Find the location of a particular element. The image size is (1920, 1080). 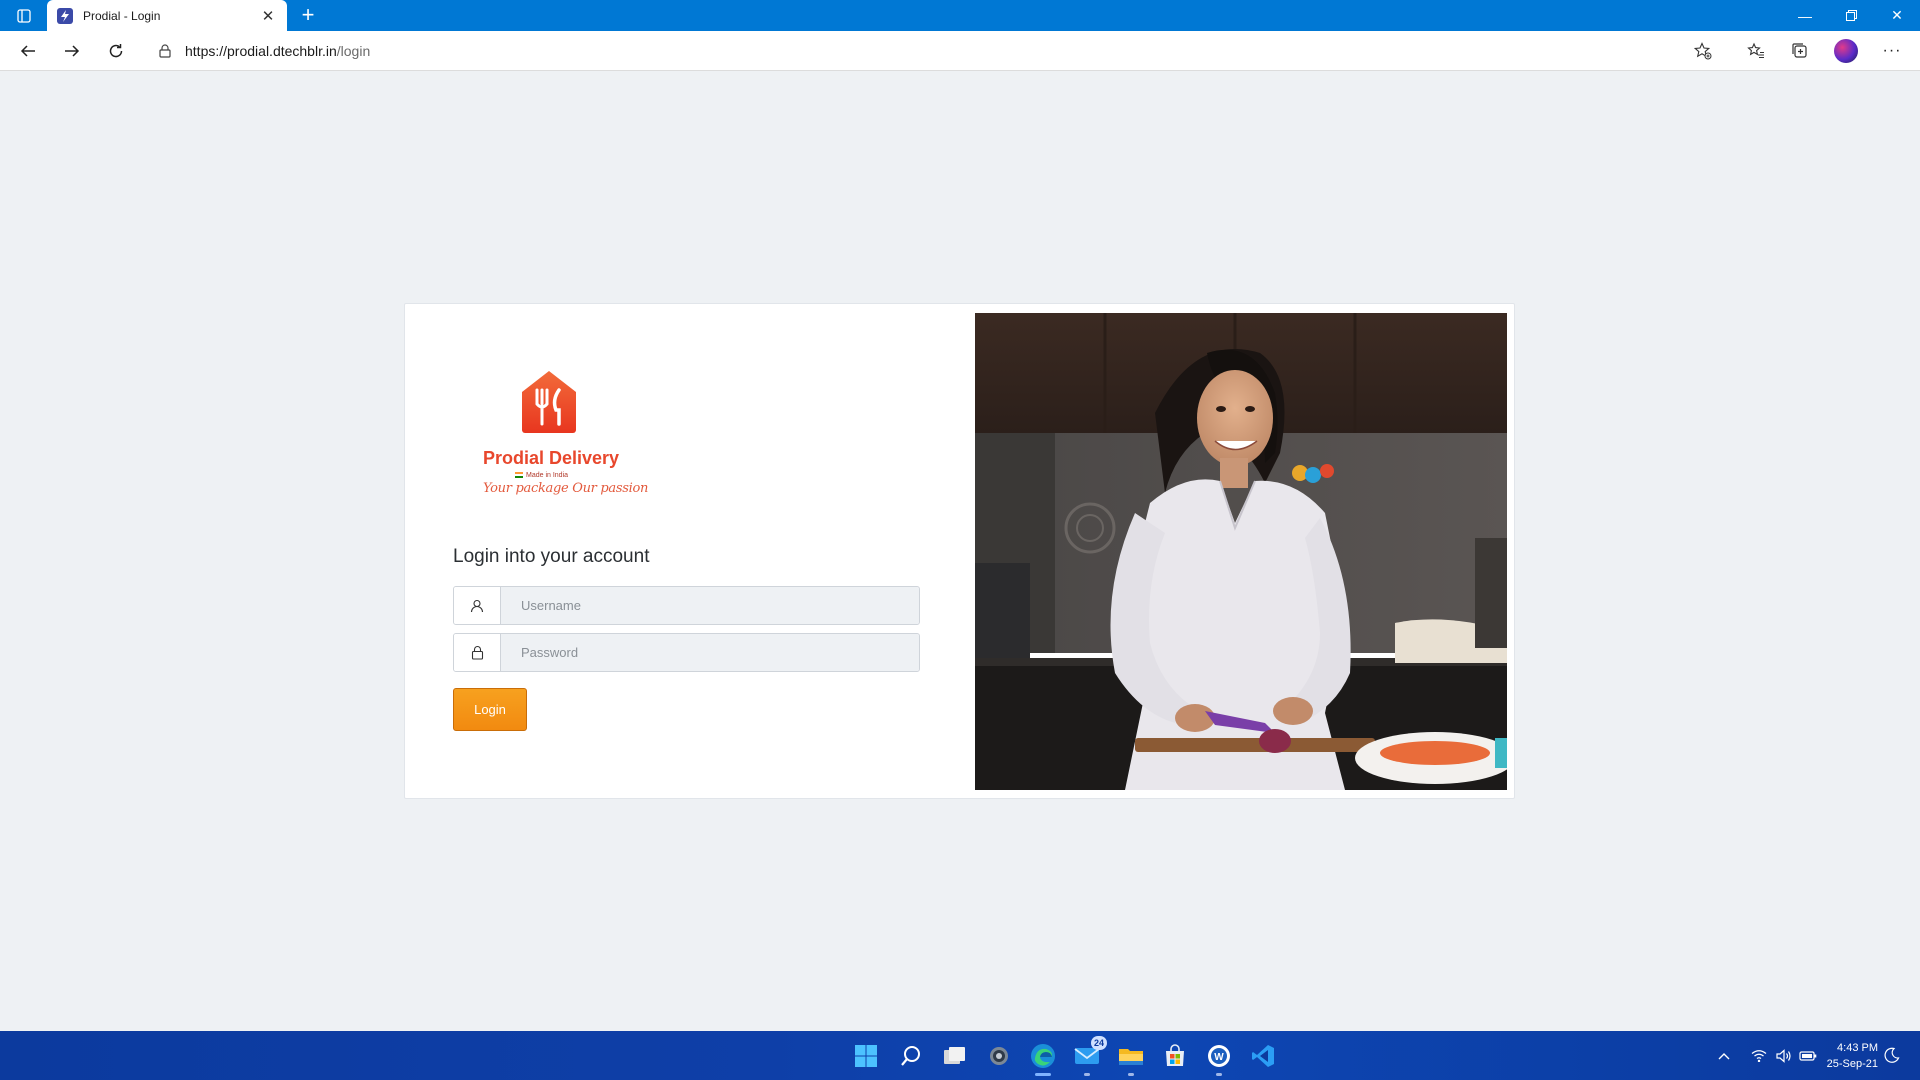

user-icon is located at coordinates (477, 605).